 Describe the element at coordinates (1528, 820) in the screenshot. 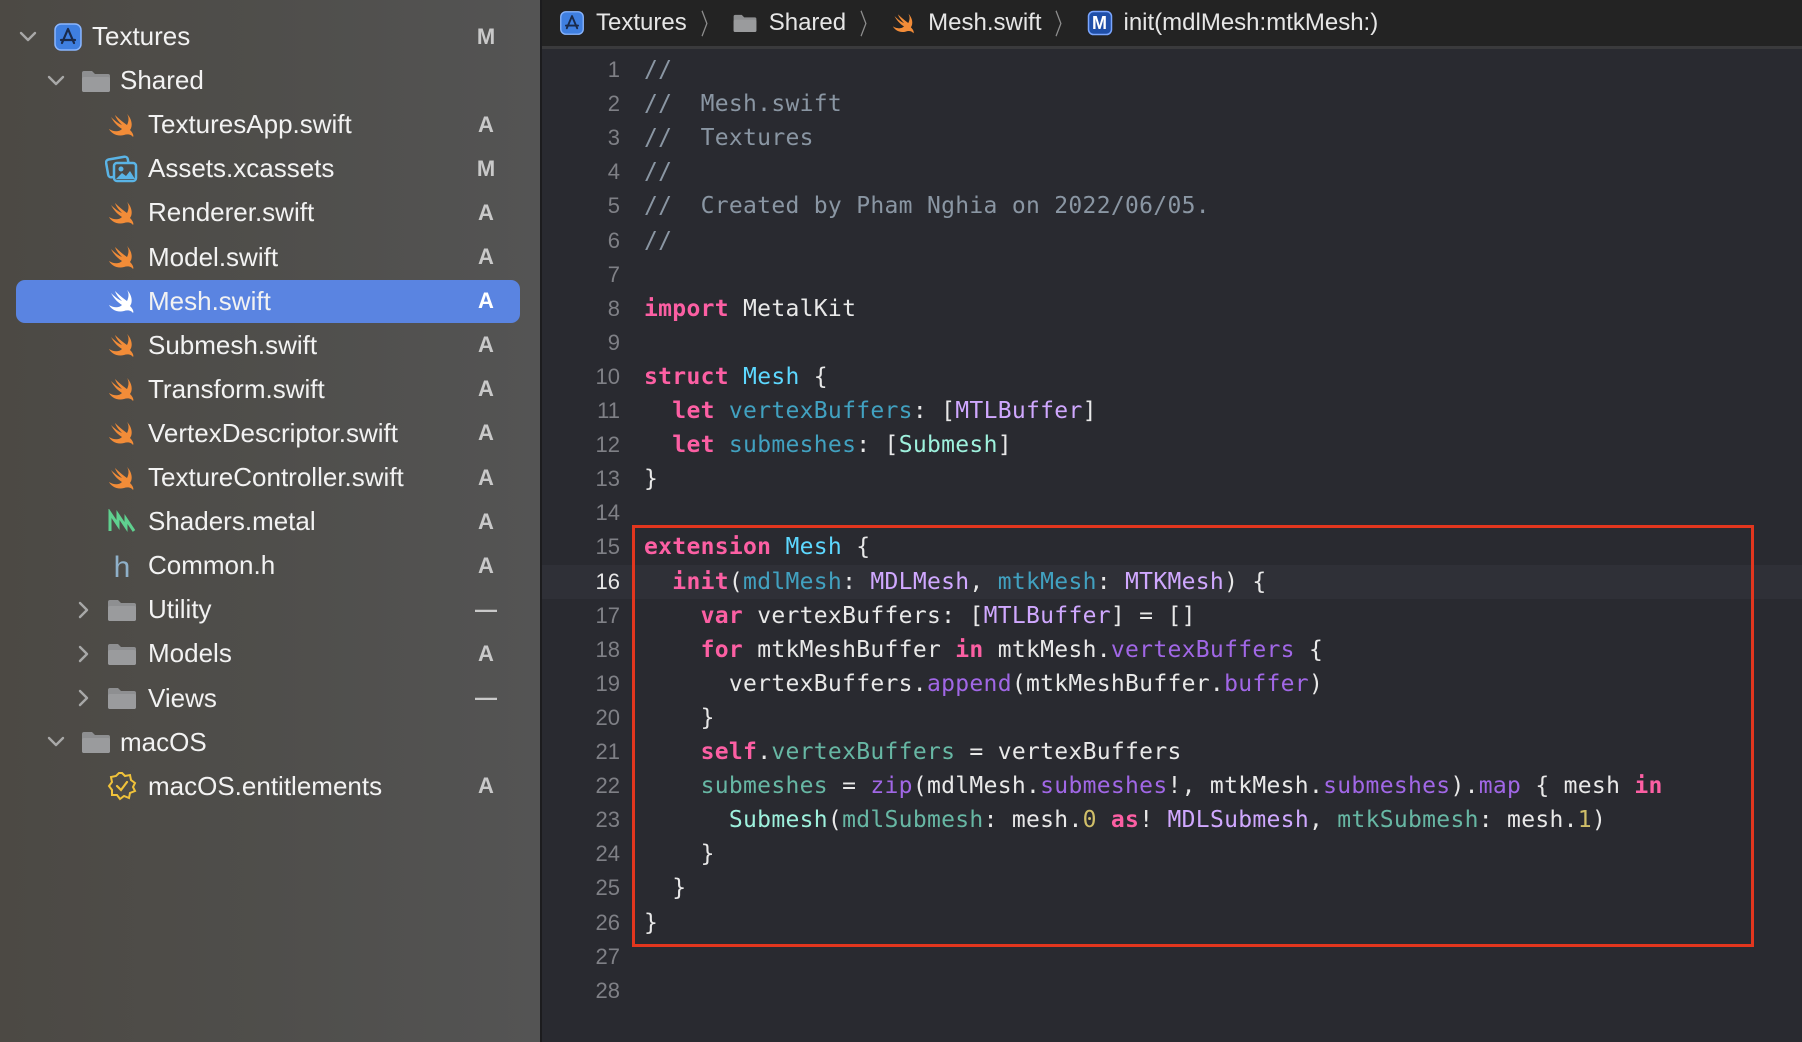

I see `code-token: : mesh.` at that location.